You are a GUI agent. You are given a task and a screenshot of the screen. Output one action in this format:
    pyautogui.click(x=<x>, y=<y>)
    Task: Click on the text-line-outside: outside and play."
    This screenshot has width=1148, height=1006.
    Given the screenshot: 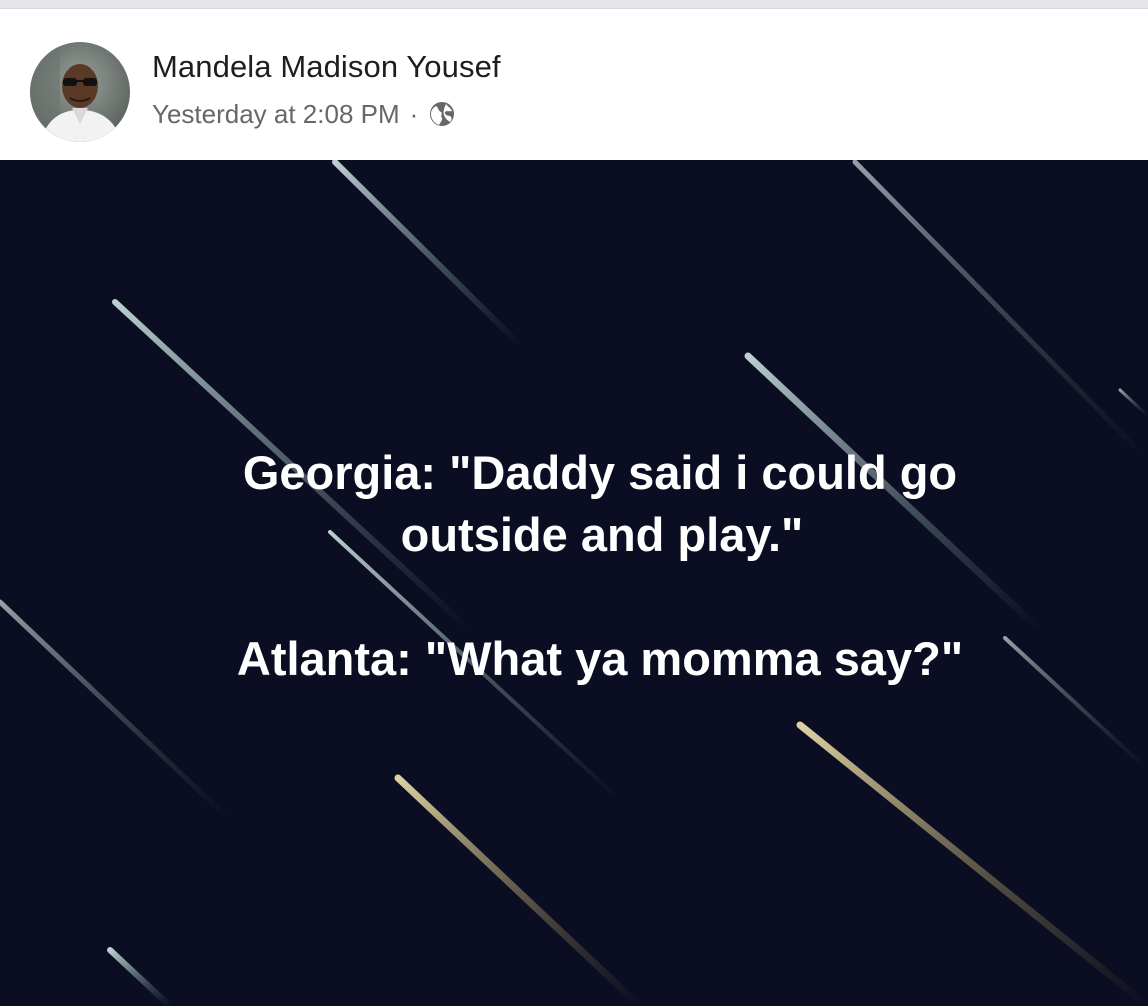 What is the action you would take?
    pyautogui.click(x=602, y=534)
    